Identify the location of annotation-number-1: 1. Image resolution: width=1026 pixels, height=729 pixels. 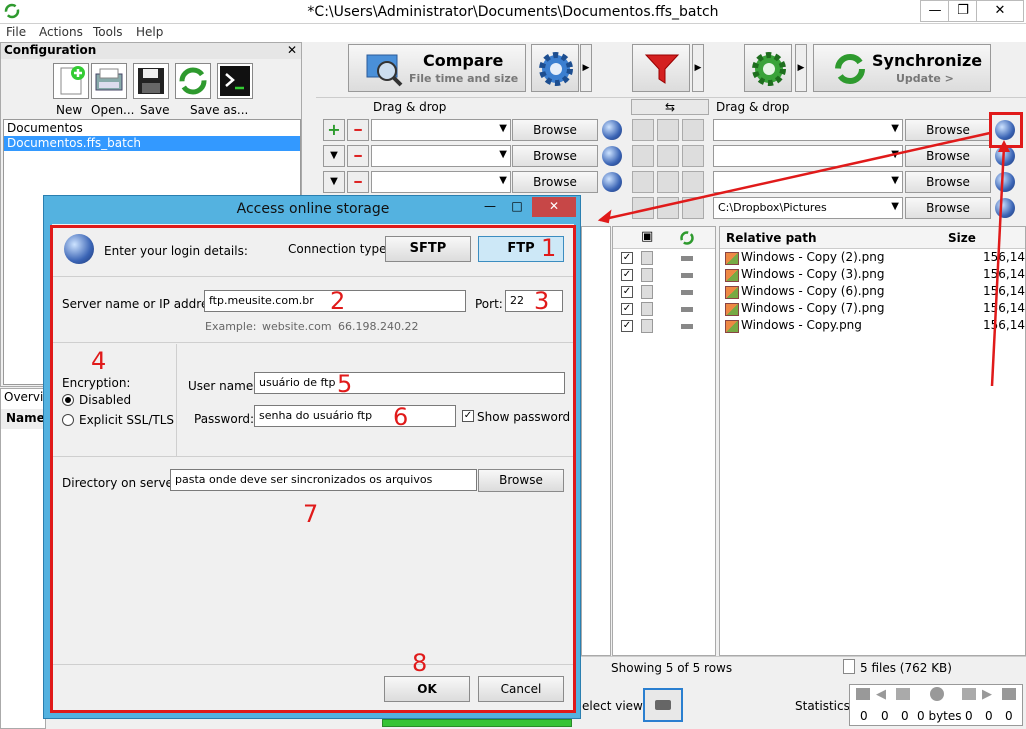
(549, 248).